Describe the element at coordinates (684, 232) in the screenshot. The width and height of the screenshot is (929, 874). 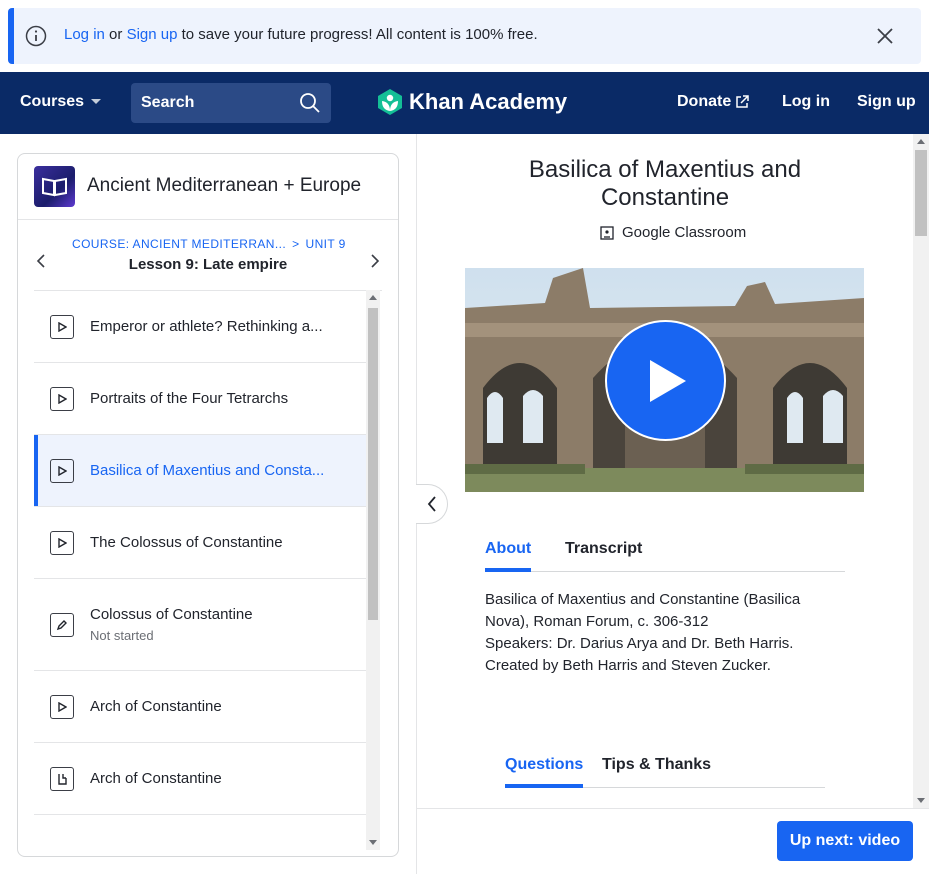
I see `google-classroom-label: Google Classroom` at that location.